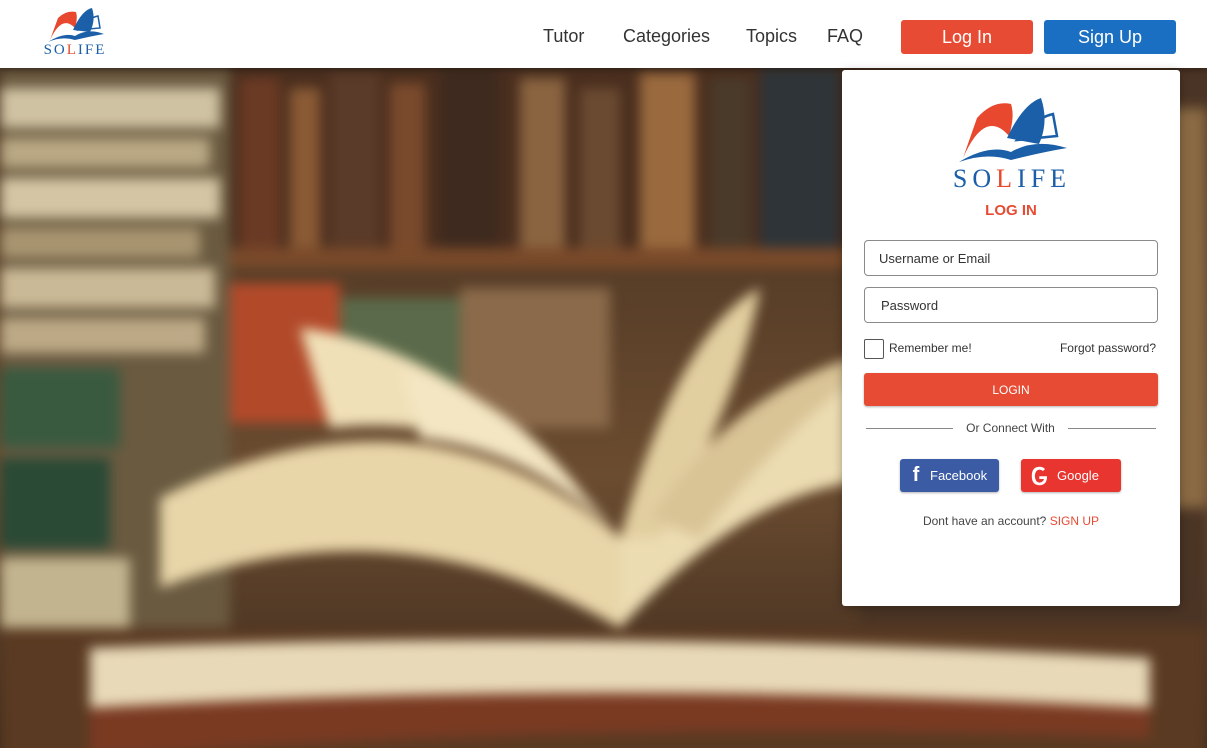 The width and height of the screenshot is (1207, 748). I want to click on nav-tutor: Tutor, so click(563, 36).